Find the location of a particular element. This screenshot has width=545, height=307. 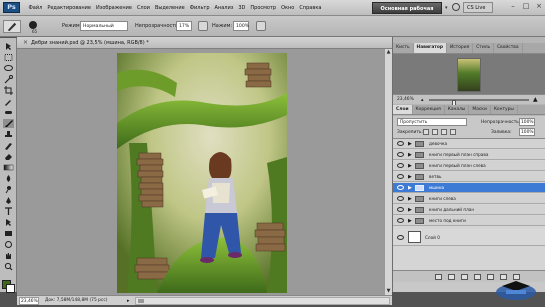

menu-view: Просмотр is located at coordinates (263, 8).